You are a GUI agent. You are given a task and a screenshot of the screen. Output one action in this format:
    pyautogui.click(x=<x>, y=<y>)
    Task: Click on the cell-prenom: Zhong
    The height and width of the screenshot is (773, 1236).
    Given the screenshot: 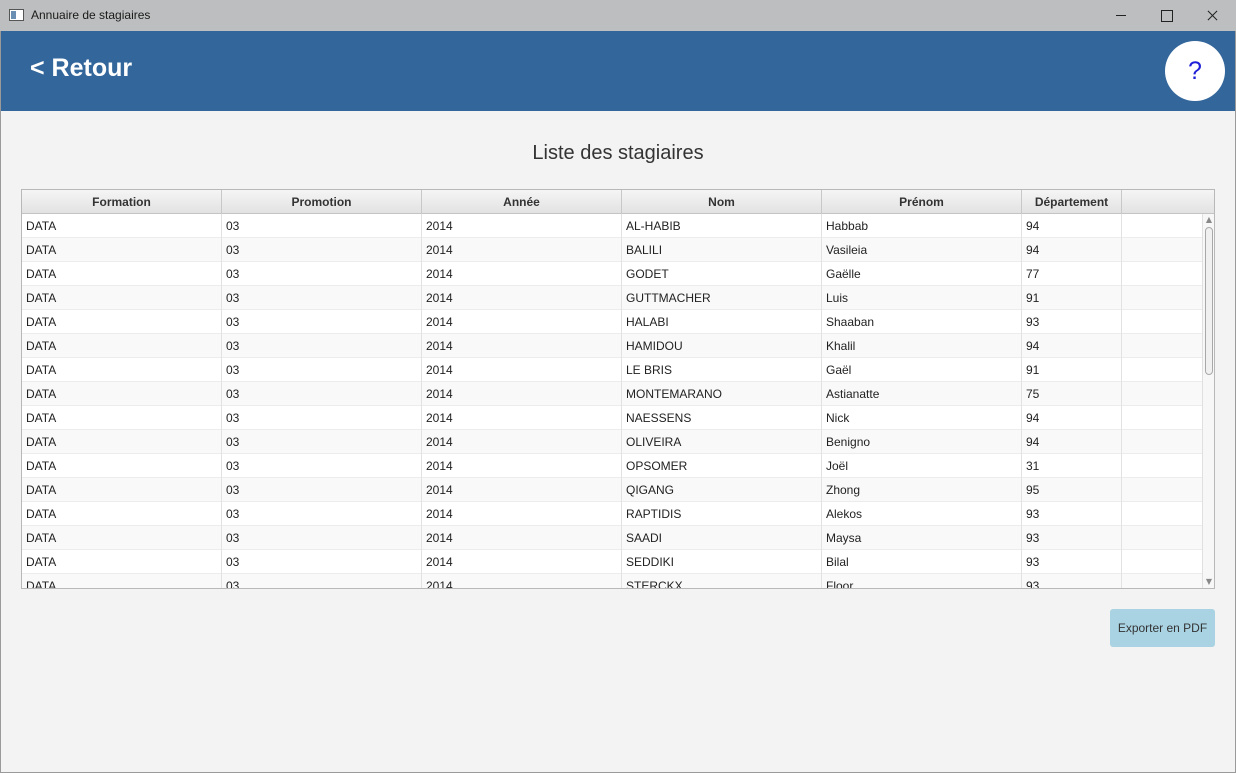 What is the action you would take?
    pyautogui.click(x=922, y=490)
    